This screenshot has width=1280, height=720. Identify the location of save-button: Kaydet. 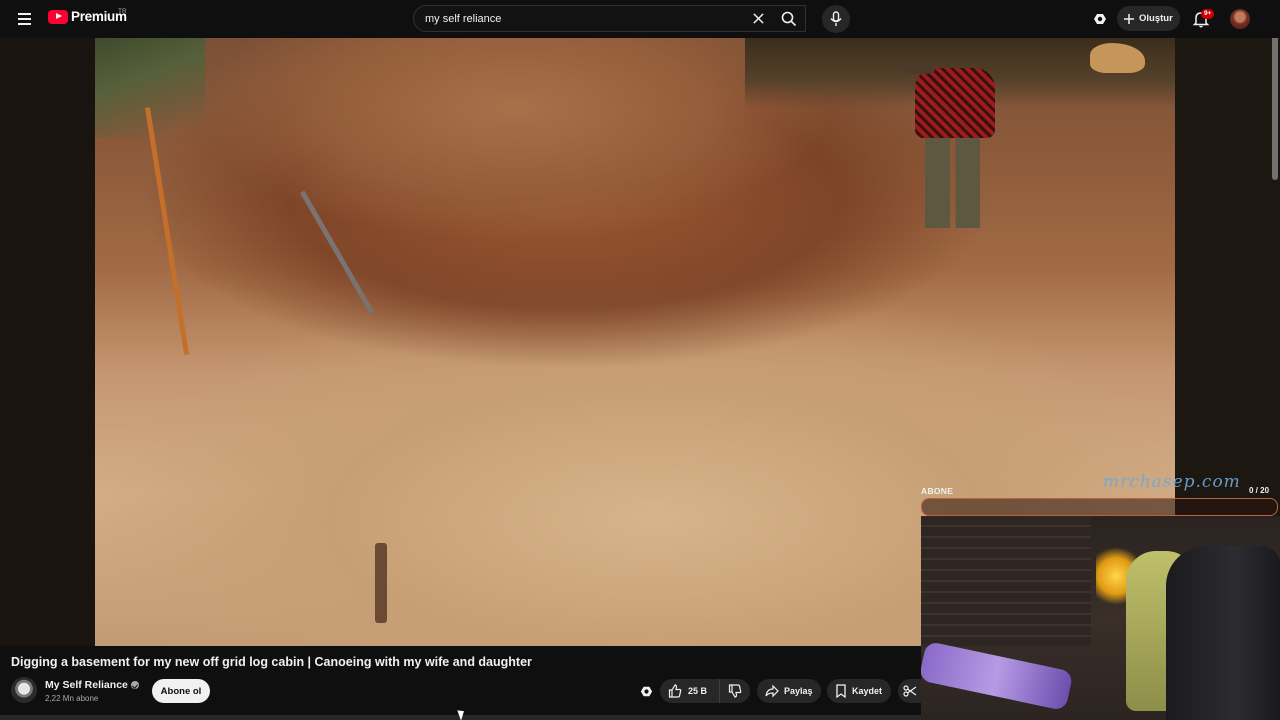
(859, 691).